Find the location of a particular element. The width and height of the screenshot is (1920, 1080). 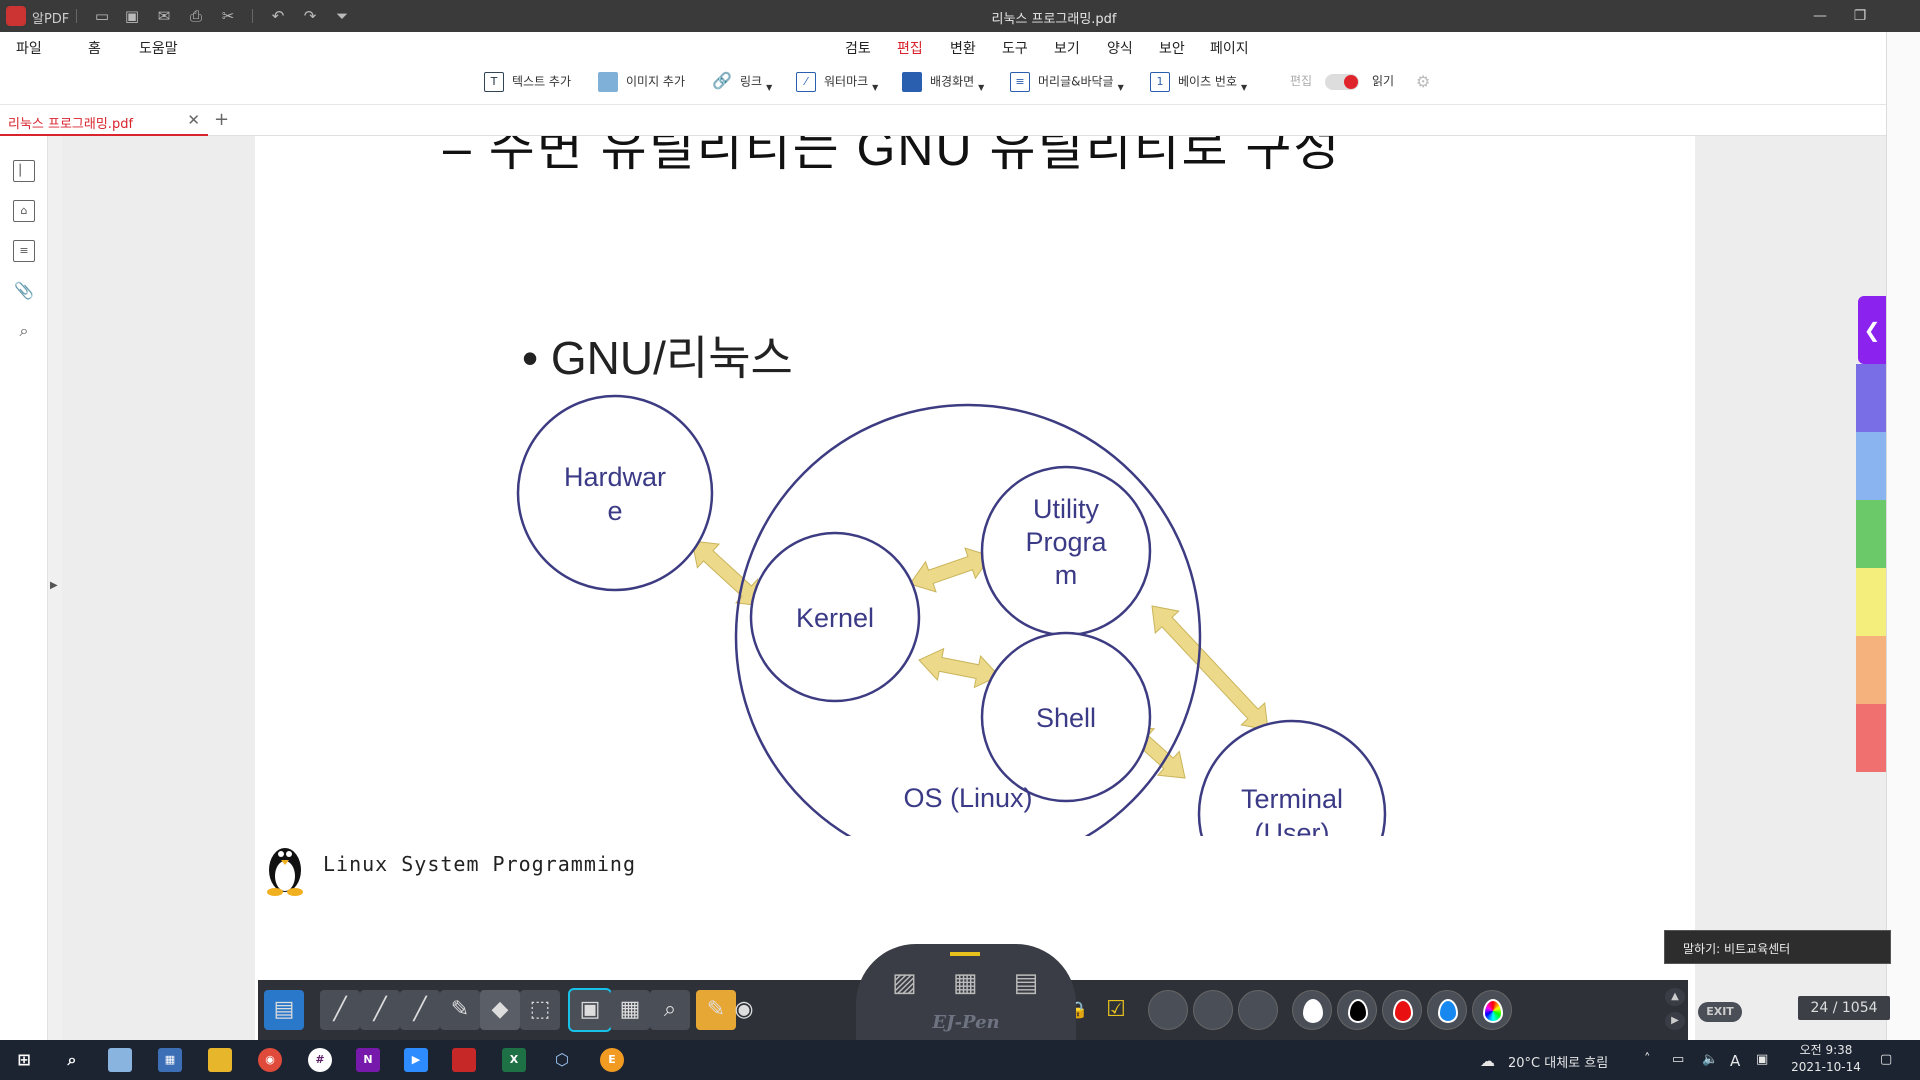

new-tab-plus-icon: + is located at coordinates (221, 119).